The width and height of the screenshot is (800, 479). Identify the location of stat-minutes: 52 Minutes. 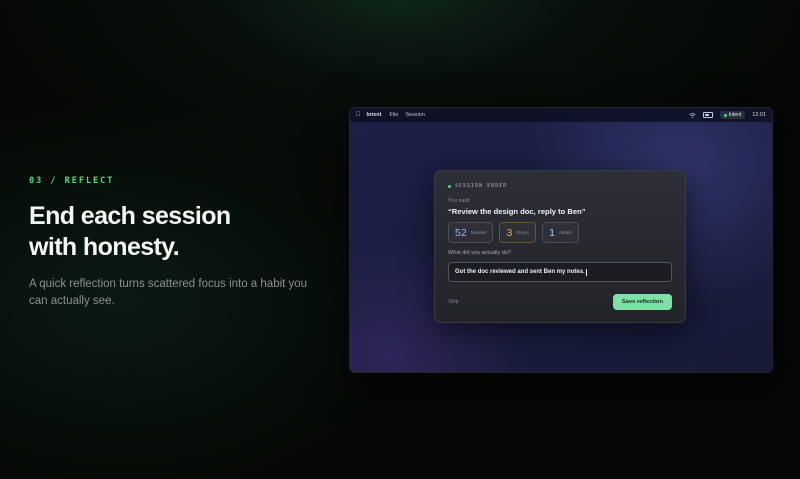
(471, 232).